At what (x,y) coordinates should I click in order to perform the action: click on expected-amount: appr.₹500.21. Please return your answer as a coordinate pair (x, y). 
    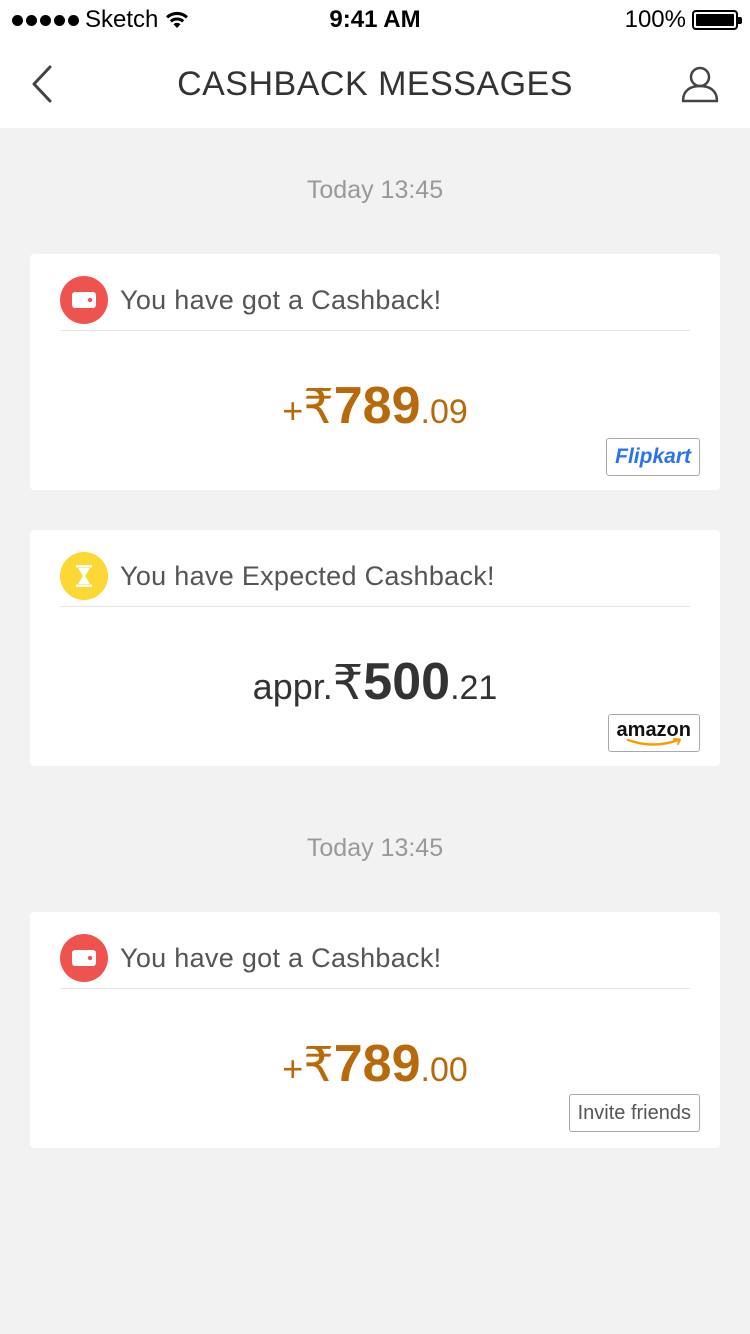
    Looking at the image, I should click on (375, 682).